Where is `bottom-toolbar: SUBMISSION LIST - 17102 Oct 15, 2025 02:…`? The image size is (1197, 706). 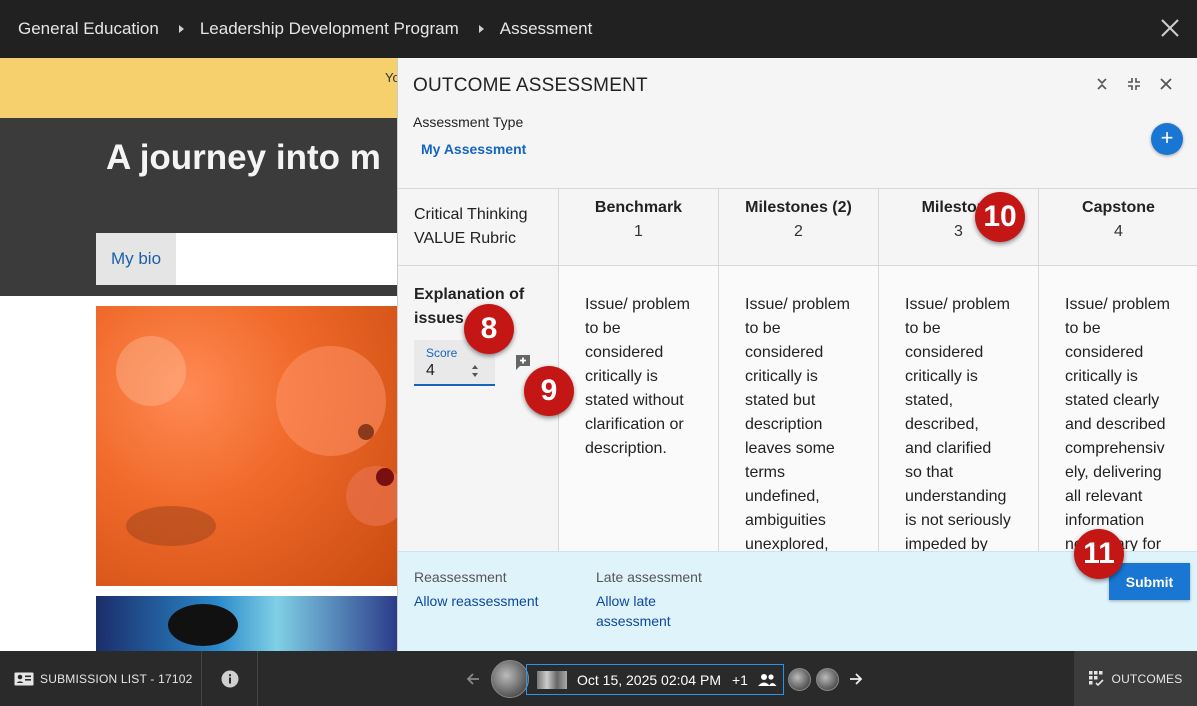
bottom-toolbar: SUBMISSION LIST - 17102 Oct 15, 2025 02:… is located at coordinates (598, 678).